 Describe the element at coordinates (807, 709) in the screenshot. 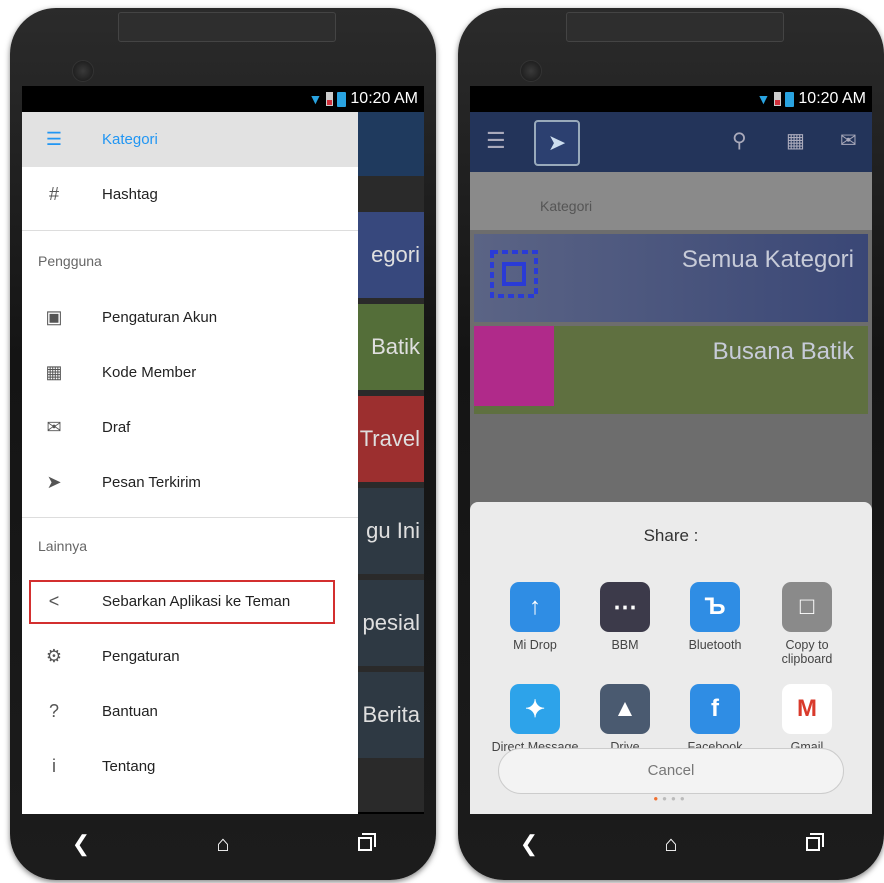

I see `gmail-icon: M` at that location.